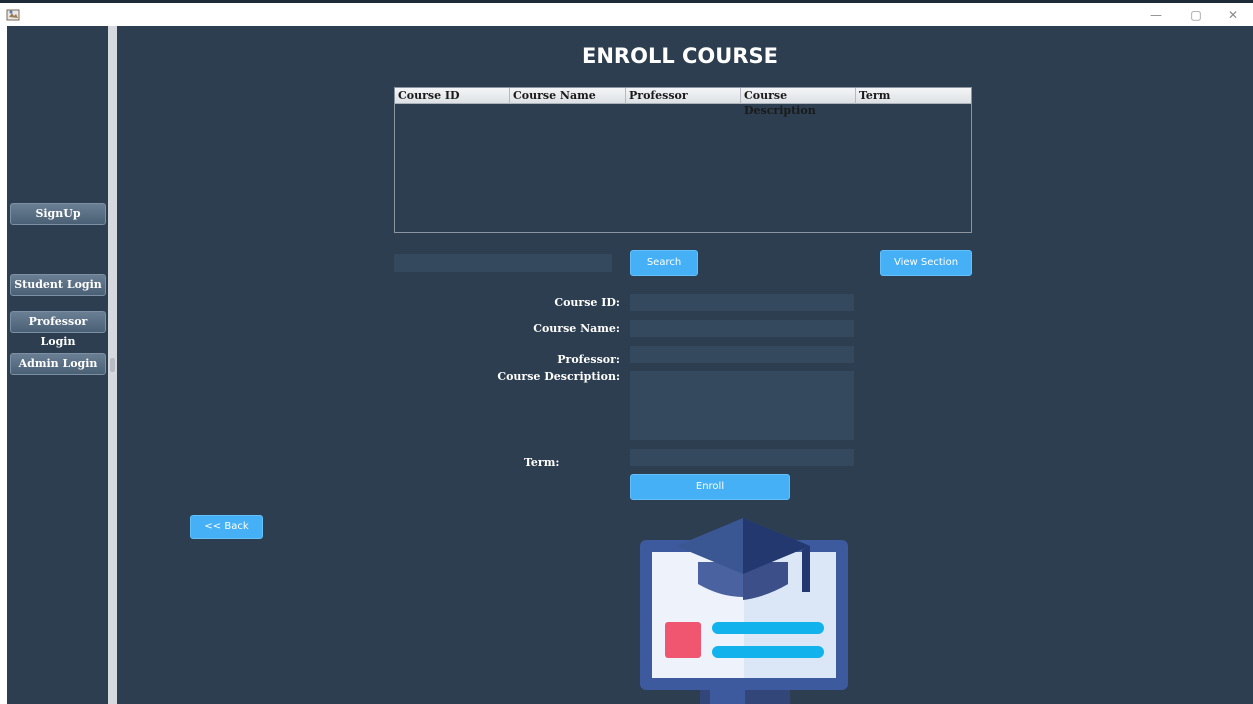 The height and width of the screenshot is (704, 1253). Describe the element at coordinates (112, 365) in the screenshot. I see `divider-handle` at that location.